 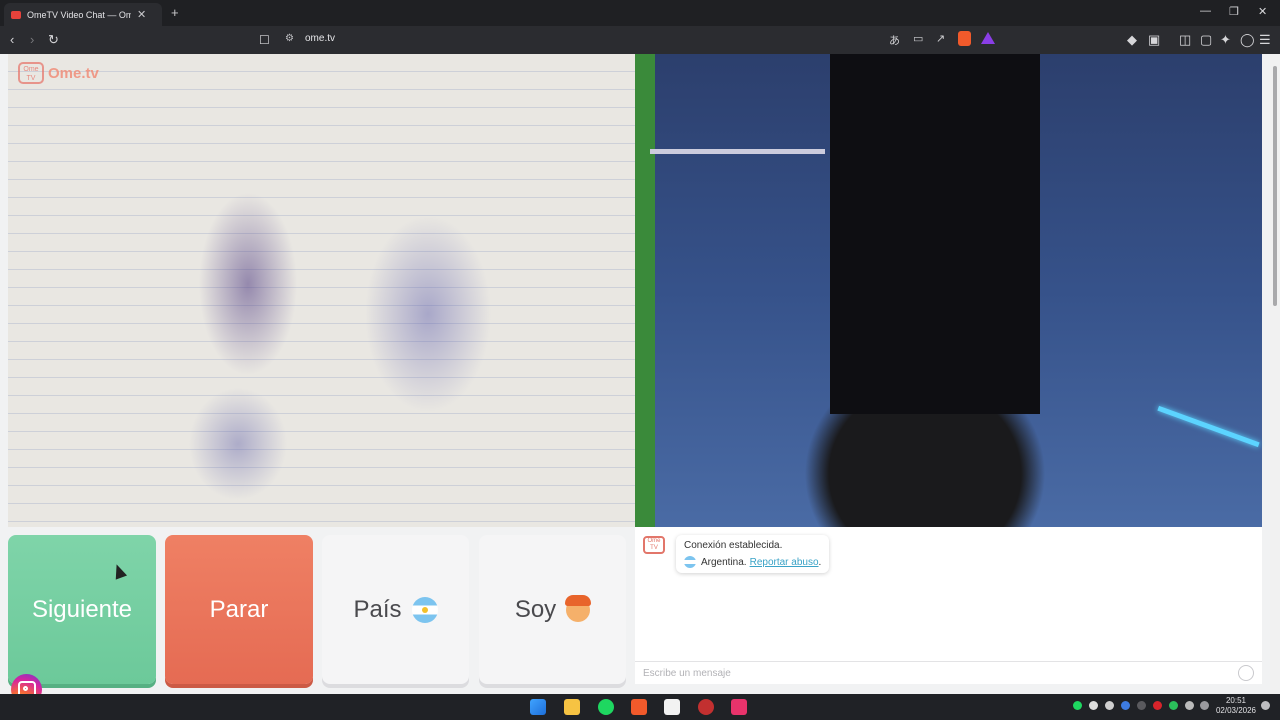 What do you see at coordinates (940, 38) in the screenshot?
I see `share-icon: ↗` at bounding box center [940, 38].